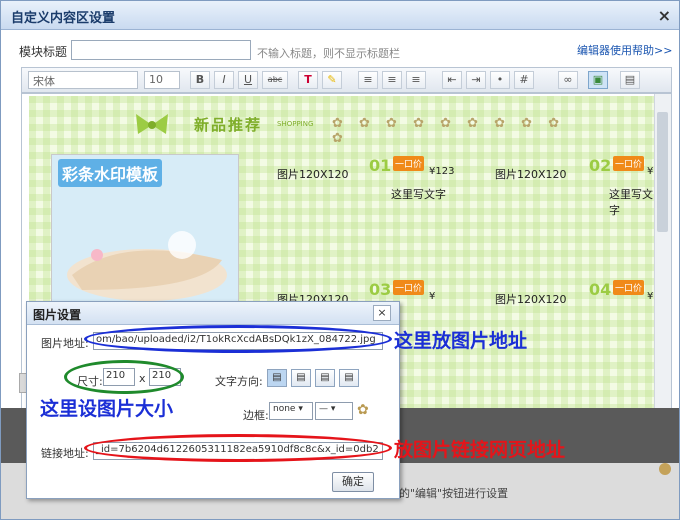 This screenshot has width=680, height=520. Describe the element at coordinates (284, 409) in the screenshot. I see `border-style-value: none` at that location.